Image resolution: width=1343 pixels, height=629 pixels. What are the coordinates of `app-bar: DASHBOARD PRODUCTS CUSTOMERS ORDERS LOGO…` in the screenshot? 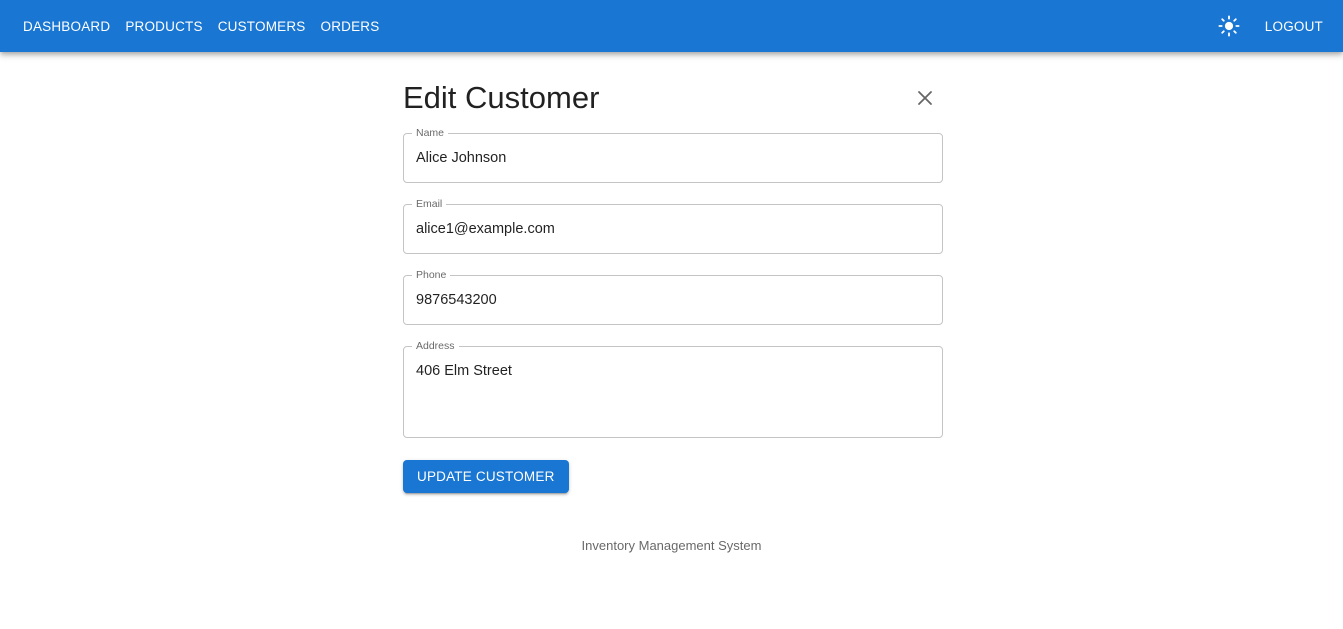 It's located at (671, 26).